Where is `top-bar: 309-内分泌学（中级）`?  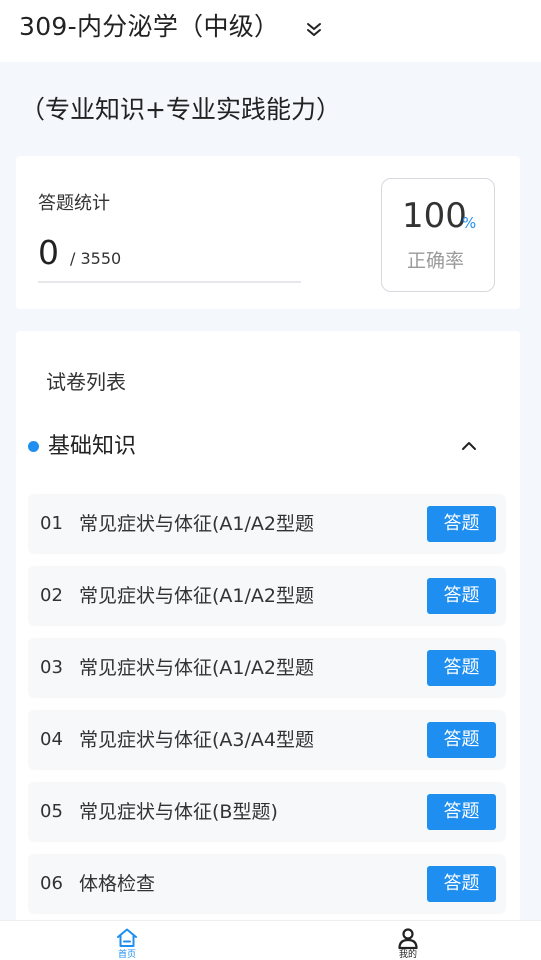 top-bar: 309-内分泌学（中级） is located at coordinates (270, 31).